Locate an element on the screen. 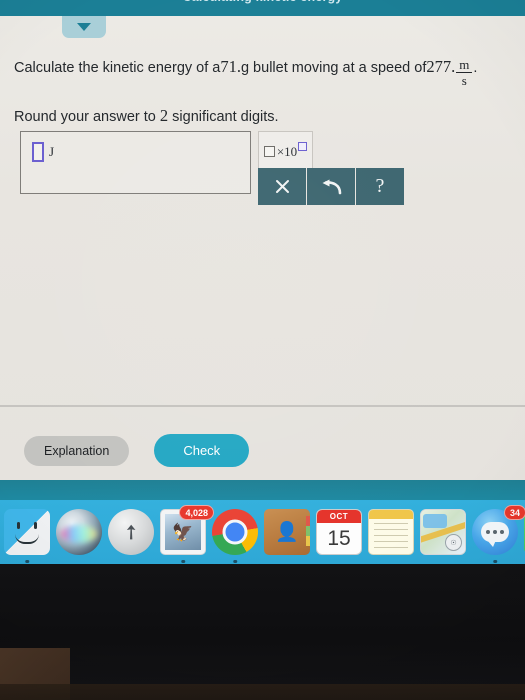  action-bar: Explanation Check is located at coordinates (137, 450).